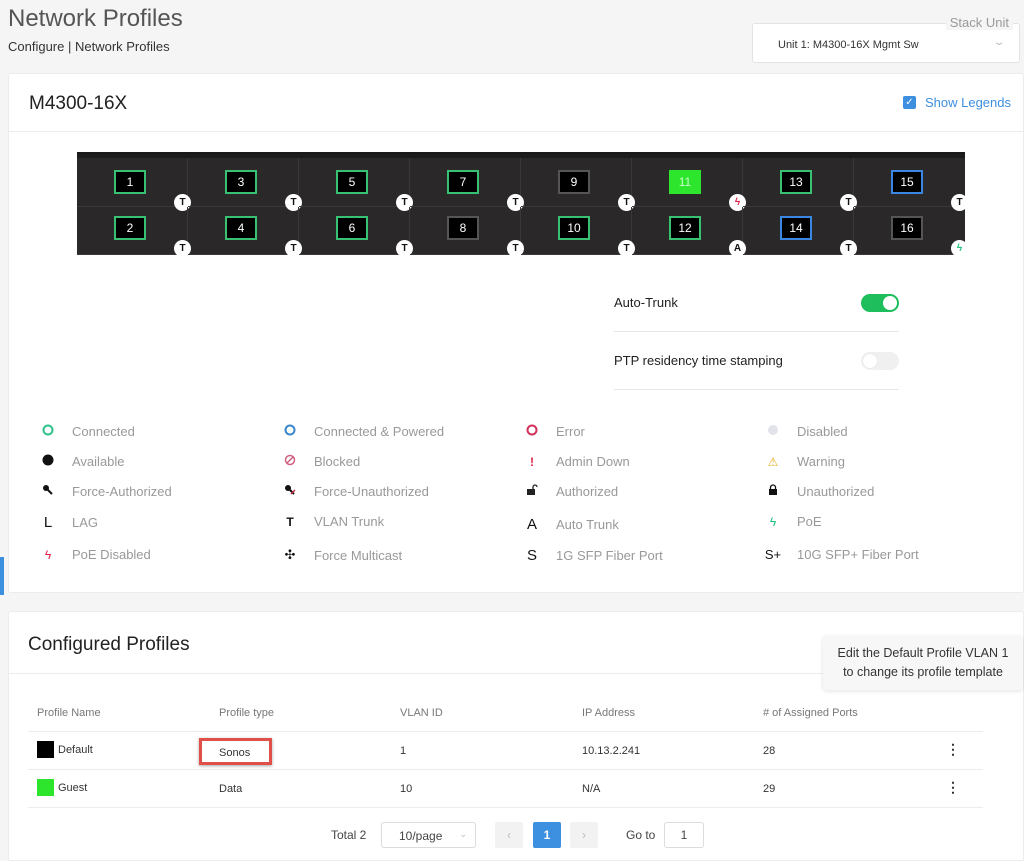 This screenshot has width=1024, height=861. I want to click on legend-admin-down: ! Admin Down, so click(576, 461).